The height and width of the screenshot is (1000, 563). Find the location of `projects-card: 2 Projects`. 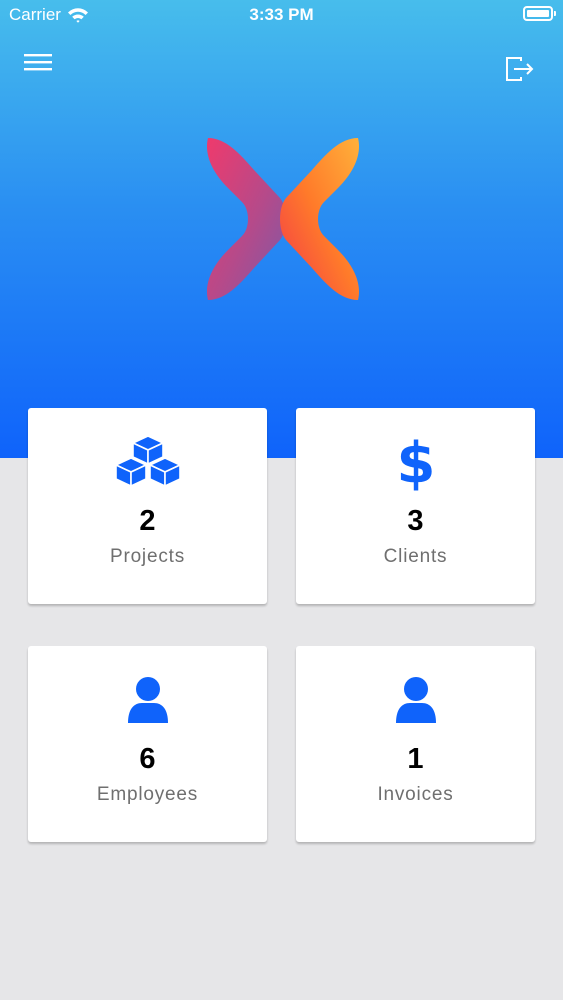

projects-card: 2 Projects is located at coordinates (147, 506).